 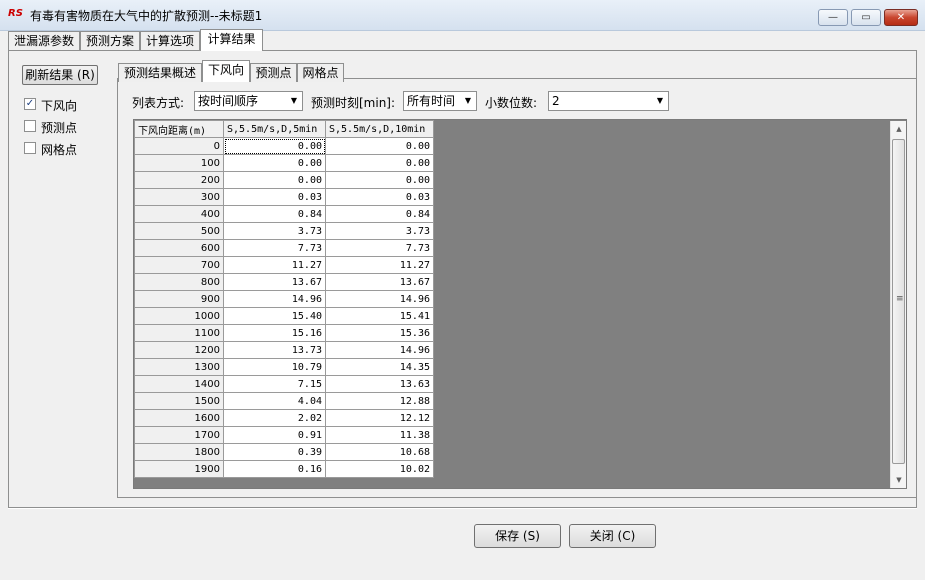 What do you see at coordinates (379, 248) in the screenshot?
I see `cell-10min: 7.73` at bounding box center [379, 248].